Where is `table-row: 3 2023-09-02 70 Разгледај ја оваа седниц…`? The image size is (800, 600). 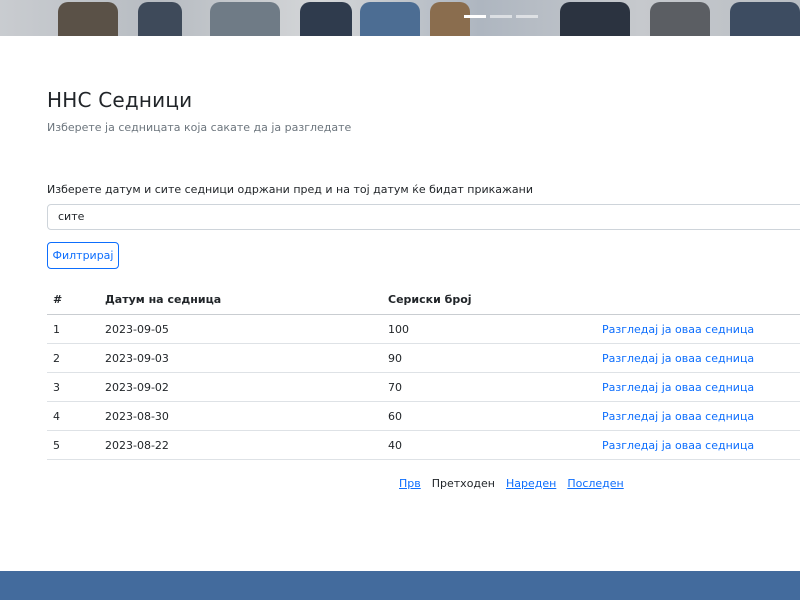 table-row: 3 2023-09-02 70 Разгледај ја оваа седниц… is located at coordinates (423, 387).